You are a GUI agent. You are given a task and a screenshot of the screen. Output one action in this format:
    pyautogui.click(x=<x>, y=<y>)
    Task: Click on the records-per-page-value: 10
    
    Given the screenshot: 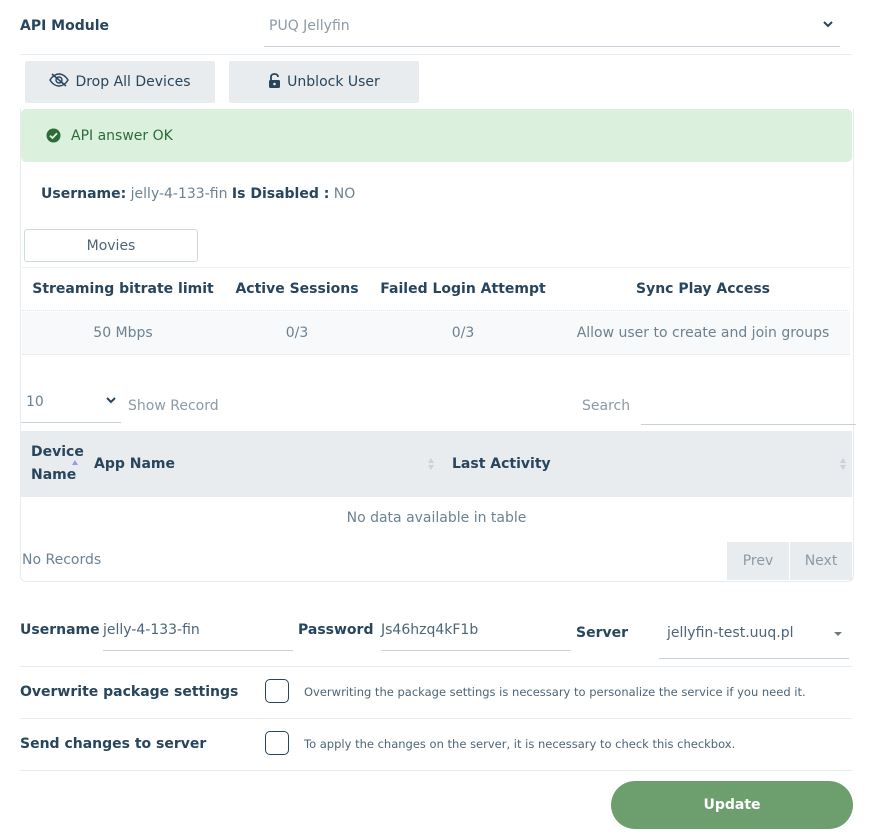 What is the action you would take?
    pyautogui.click(x=35, y=402)
    